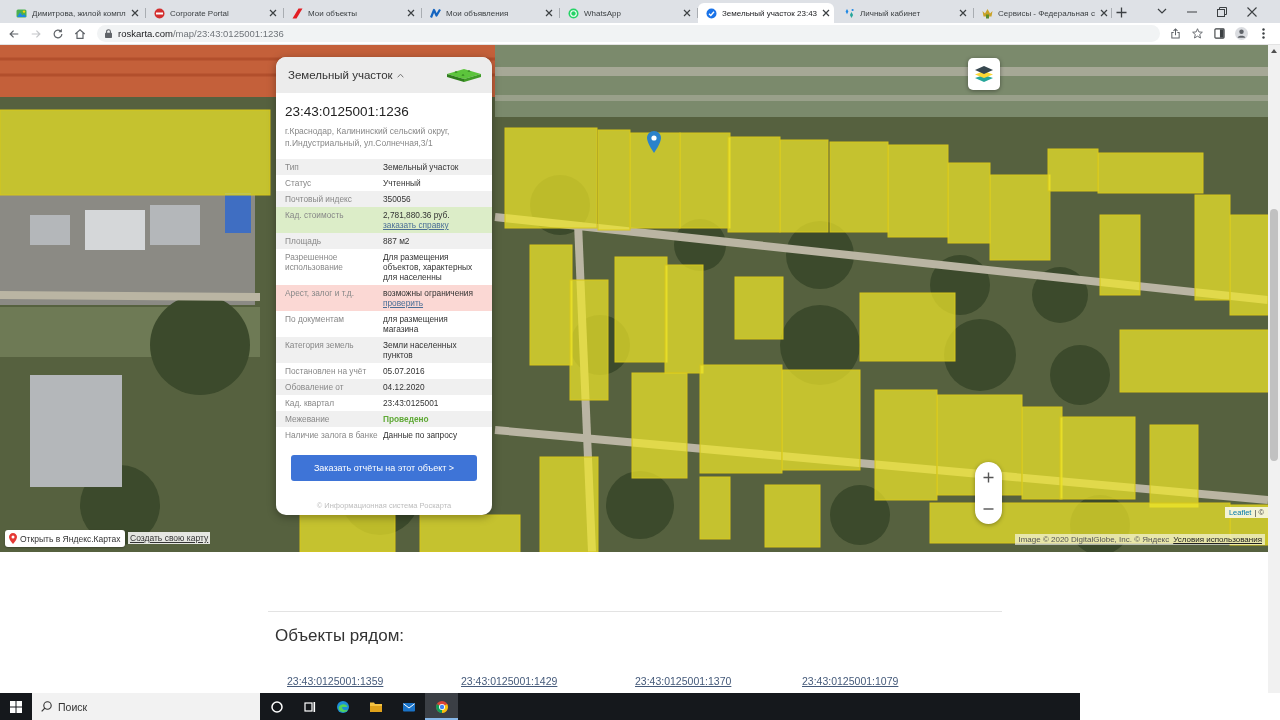  Describe the element at coordinates (490, 13) in the screenshot. I see `browser-tab: Мои объявления` at that location.